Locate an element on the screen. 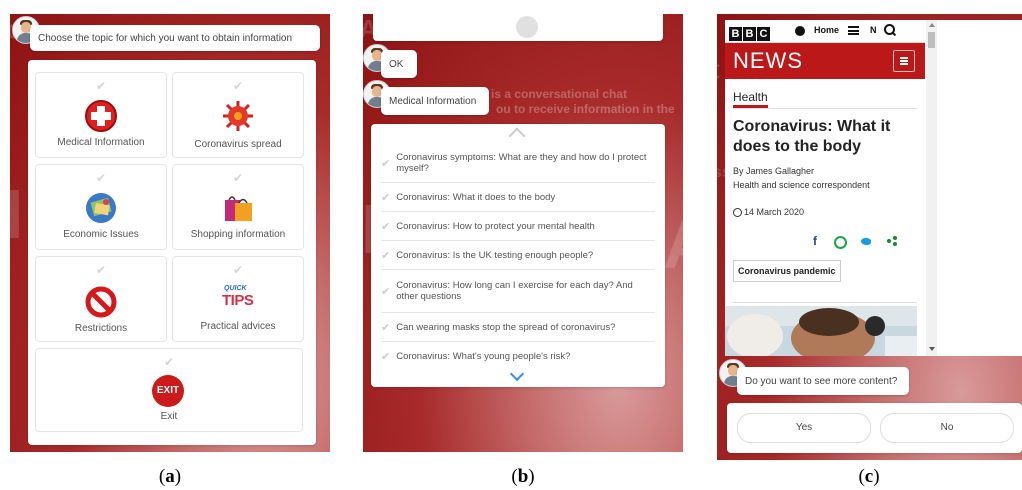  bot-question-text: Do you want to see more content? is located at coordinates (821, 381).